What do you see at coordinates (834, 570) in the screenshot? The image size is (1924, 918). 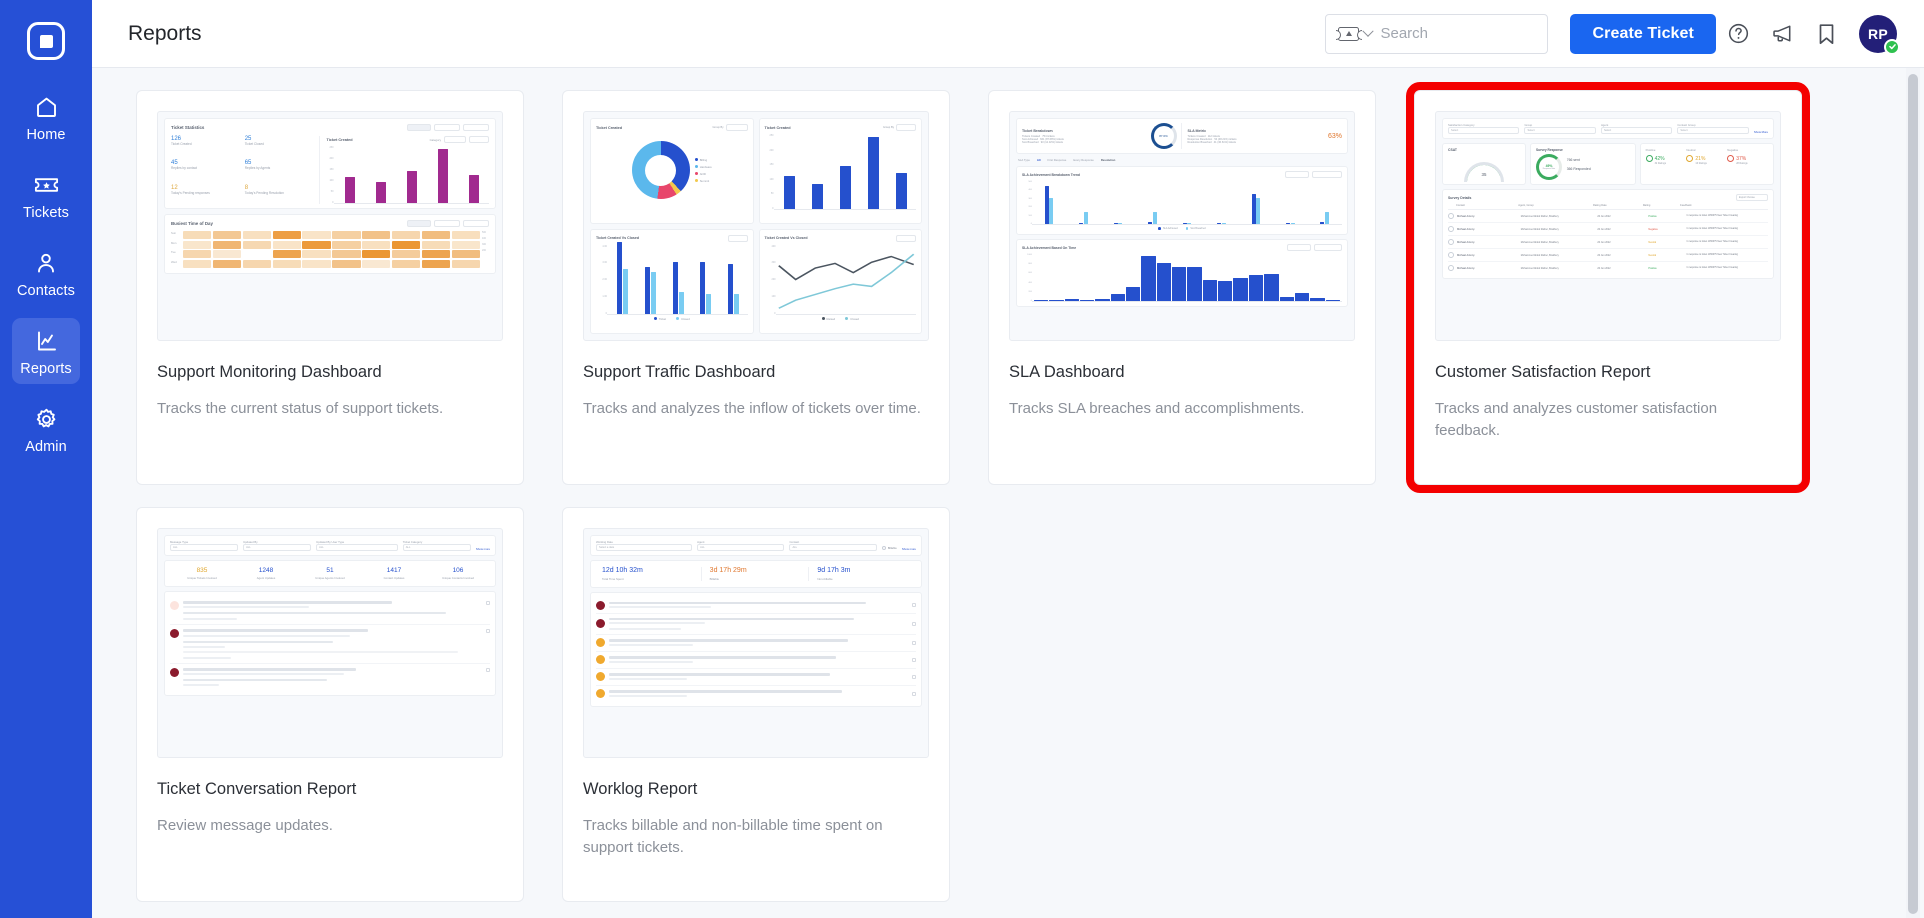 I see `stat-value: 9d 17h 3m` at bounding box center [834, 570].